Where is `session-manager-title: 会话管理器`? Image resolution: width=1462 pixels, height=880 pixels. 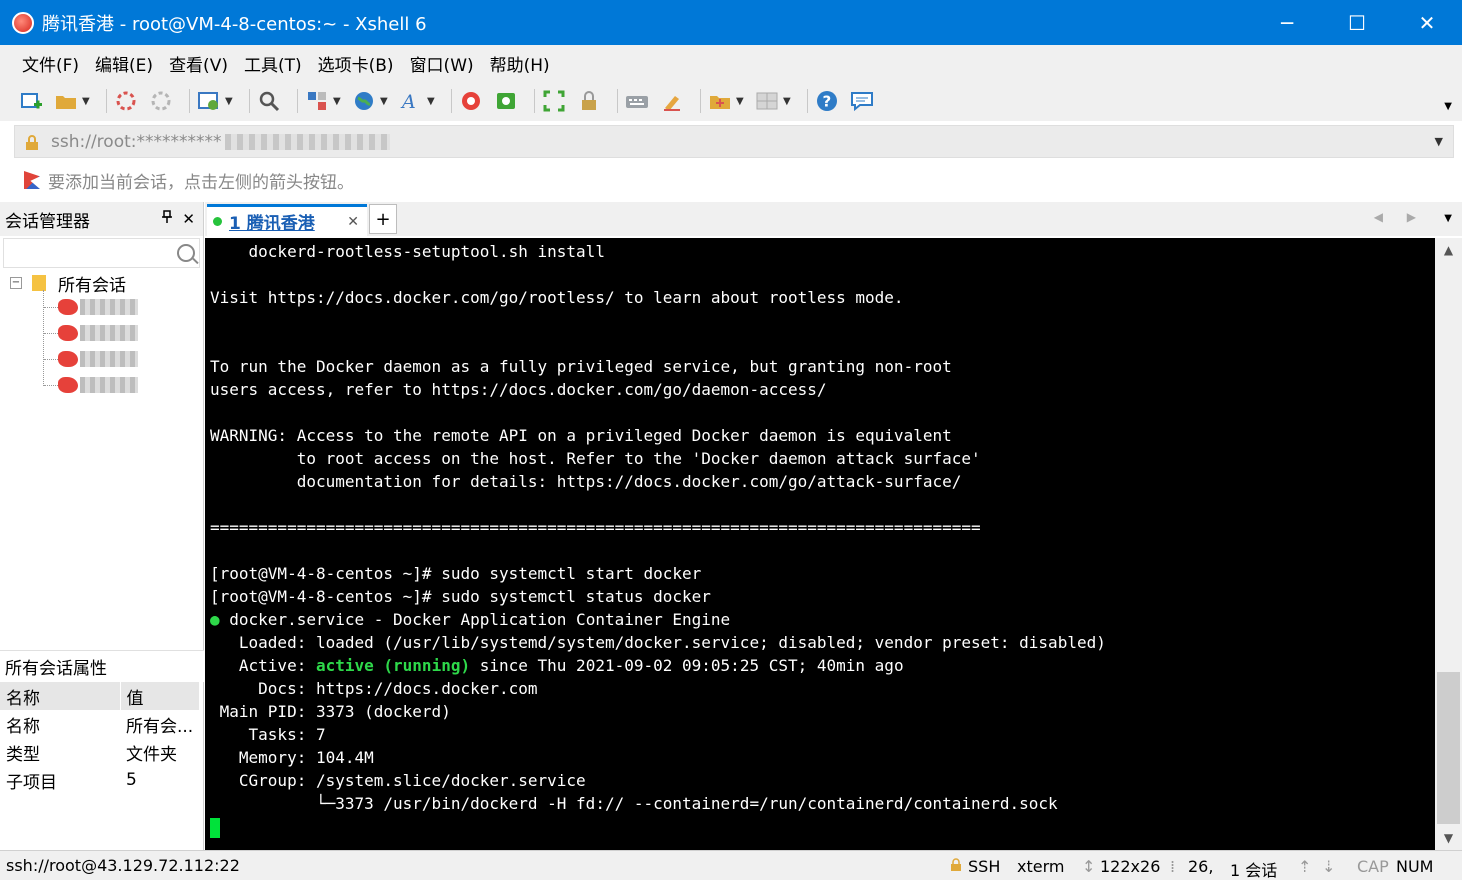
session-manager-title: 会话管理器 is located at coordinates (47, 221).